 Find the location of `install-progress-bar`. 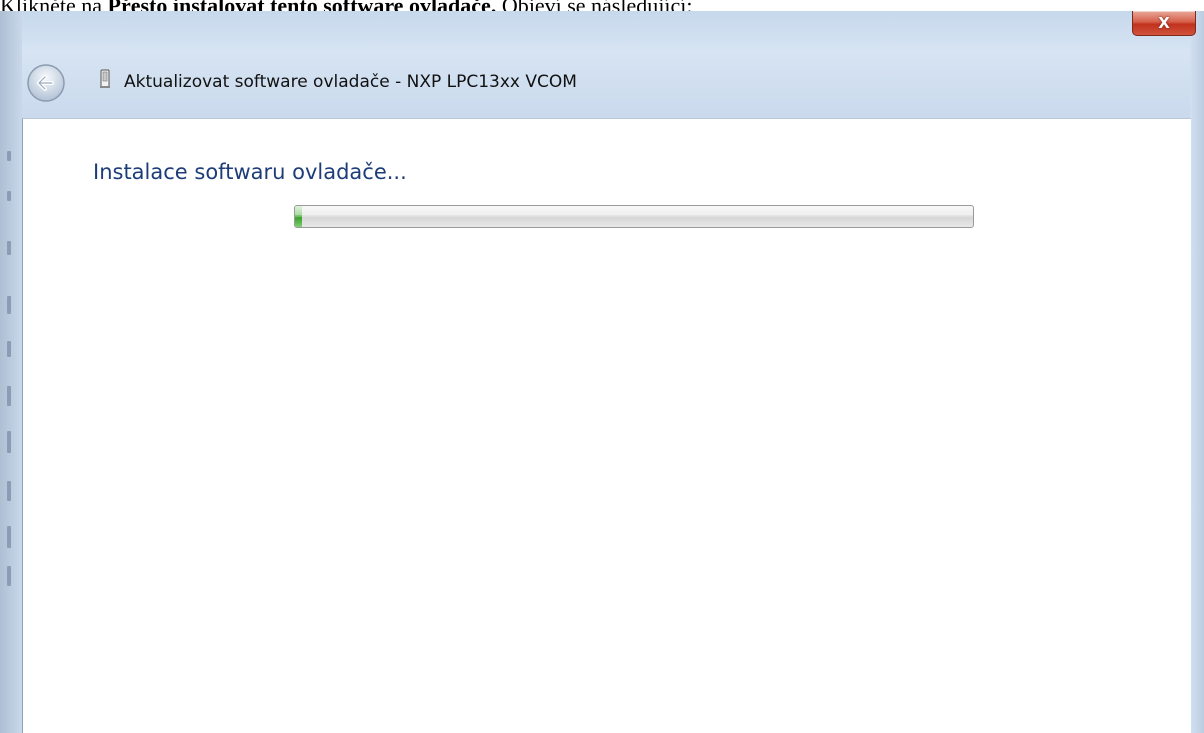

install-progress-bar is located at coordinates (634, 216).